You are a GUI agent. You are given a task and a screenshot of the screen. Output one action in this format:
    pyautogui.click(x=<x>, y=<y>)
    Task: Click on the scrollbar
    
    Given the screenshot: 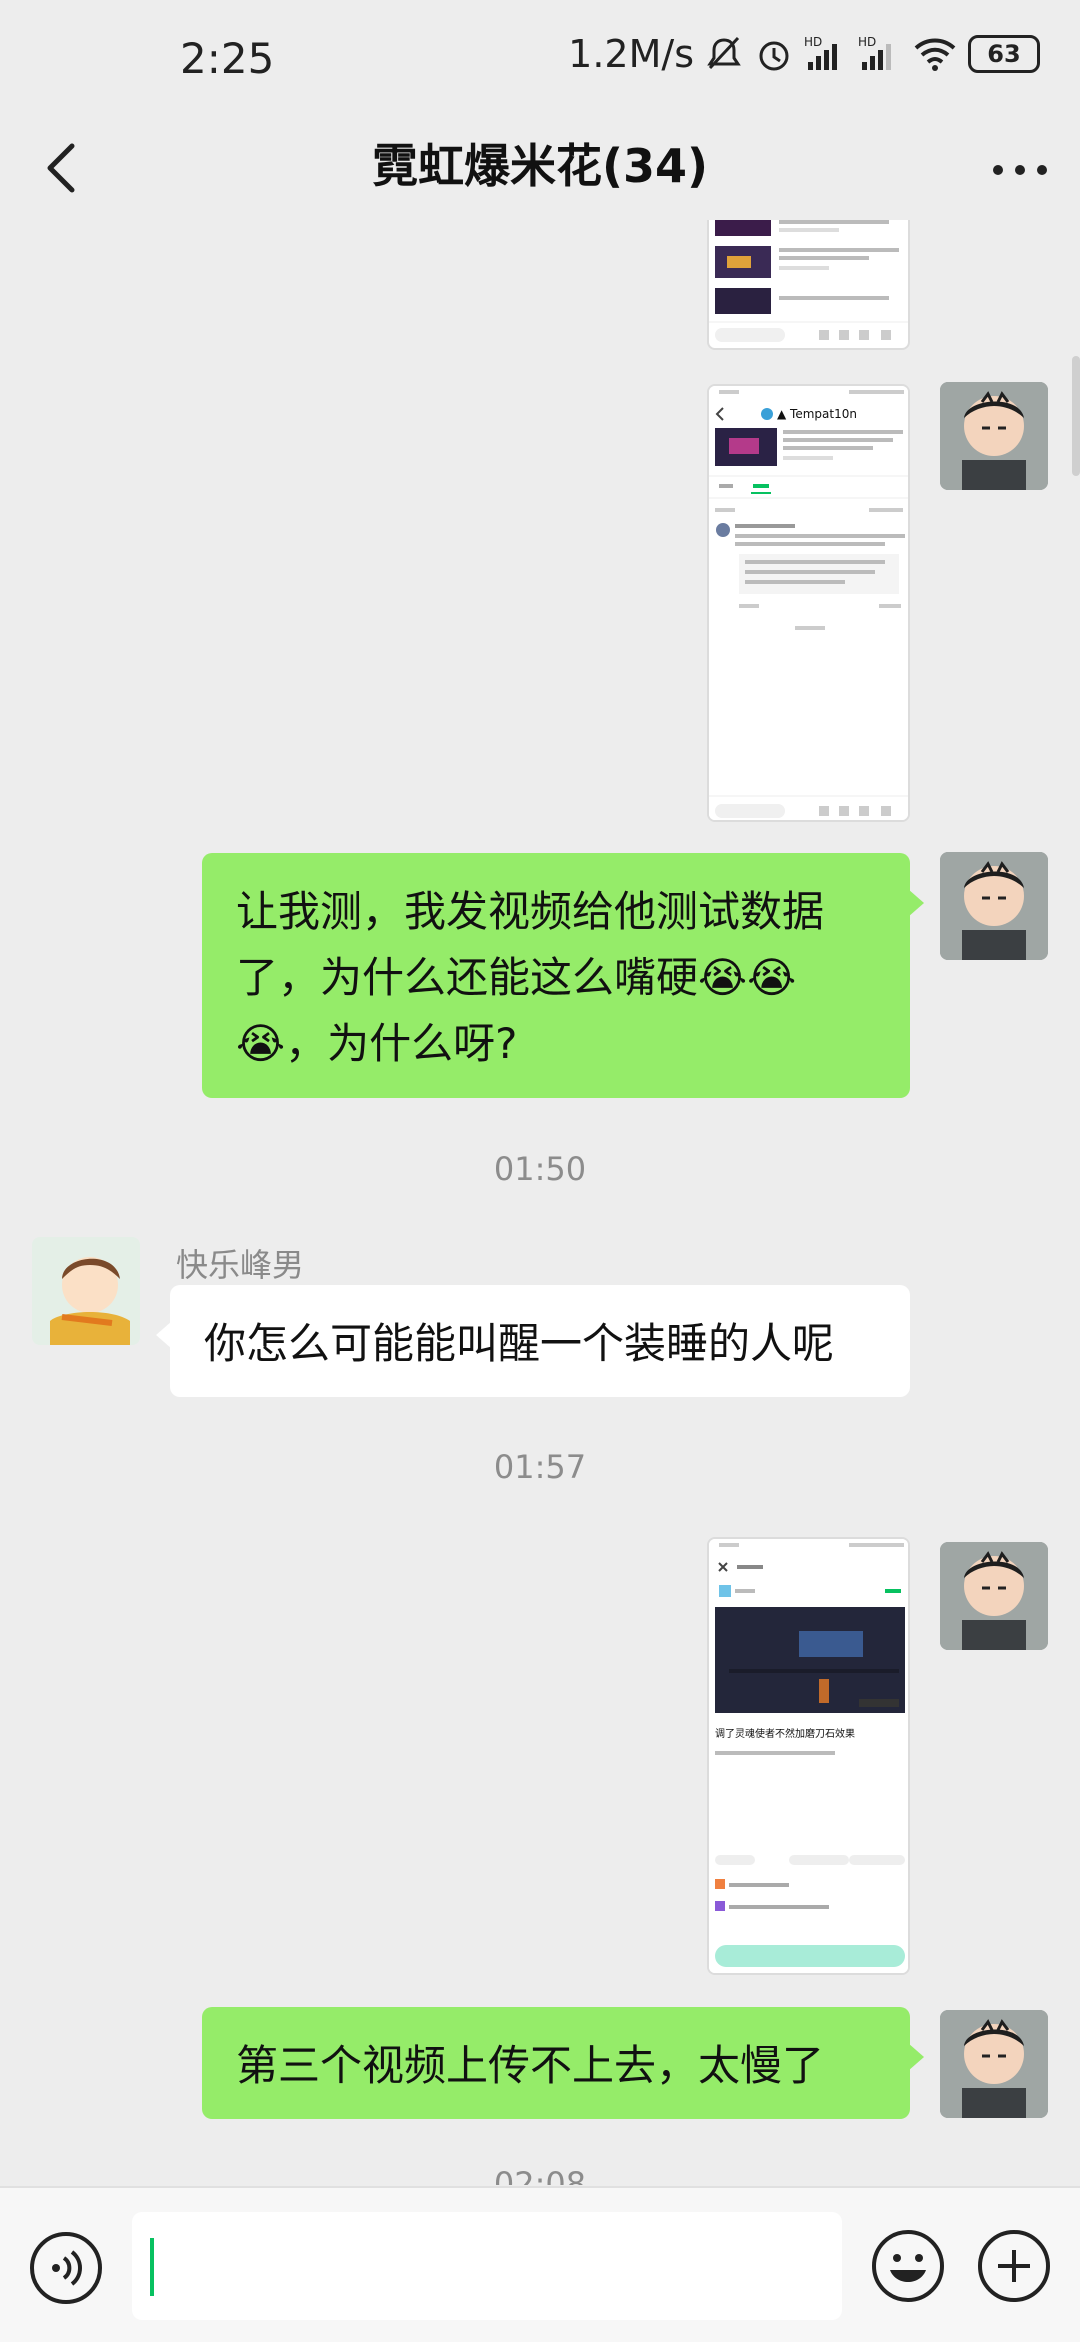 What is the action you would take?
    pyautogui.click(x=1076, y=416)
    